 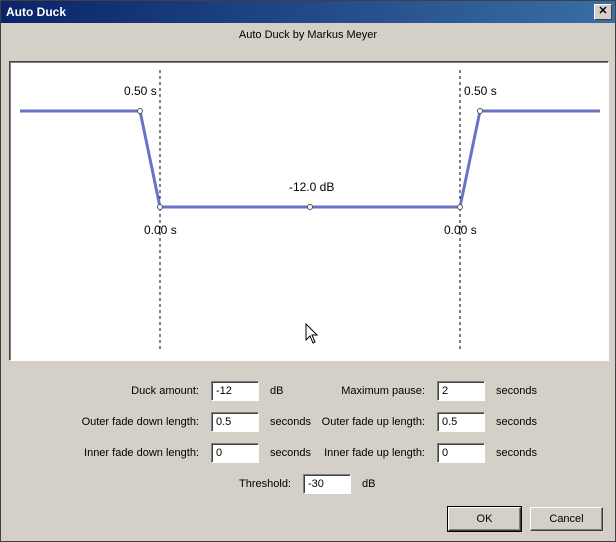 I want to click on duck-amount-unit: dB, so click(x=277, y=391).